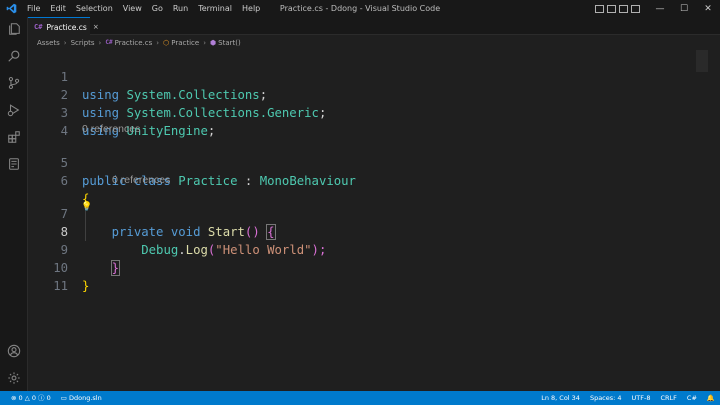 This screenshot has height=405, width=720. Describe the element at coordinates (48, 398) in the screenshot. I see `info-count: 0` at that location.